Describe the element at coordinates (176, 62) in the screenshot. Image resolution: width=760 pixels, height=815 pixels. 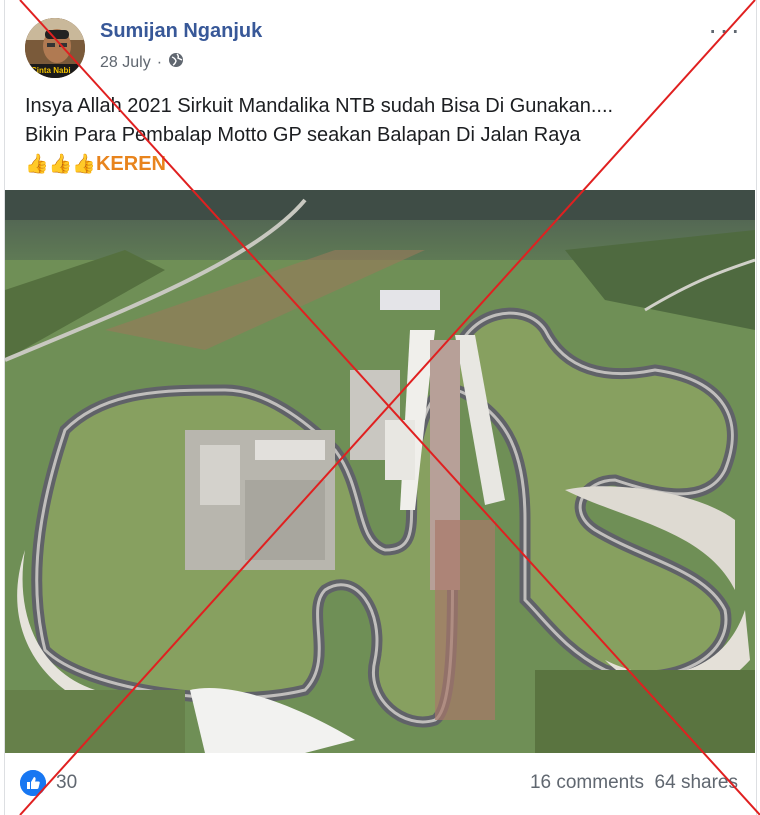
I see `globe-icon` at that location.